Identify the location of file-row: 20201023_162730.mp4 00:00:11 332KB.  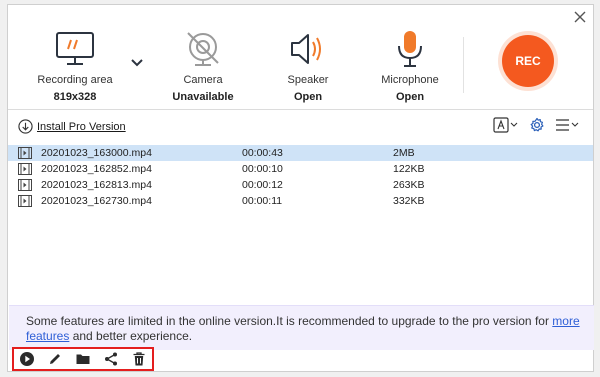
(300, 201).